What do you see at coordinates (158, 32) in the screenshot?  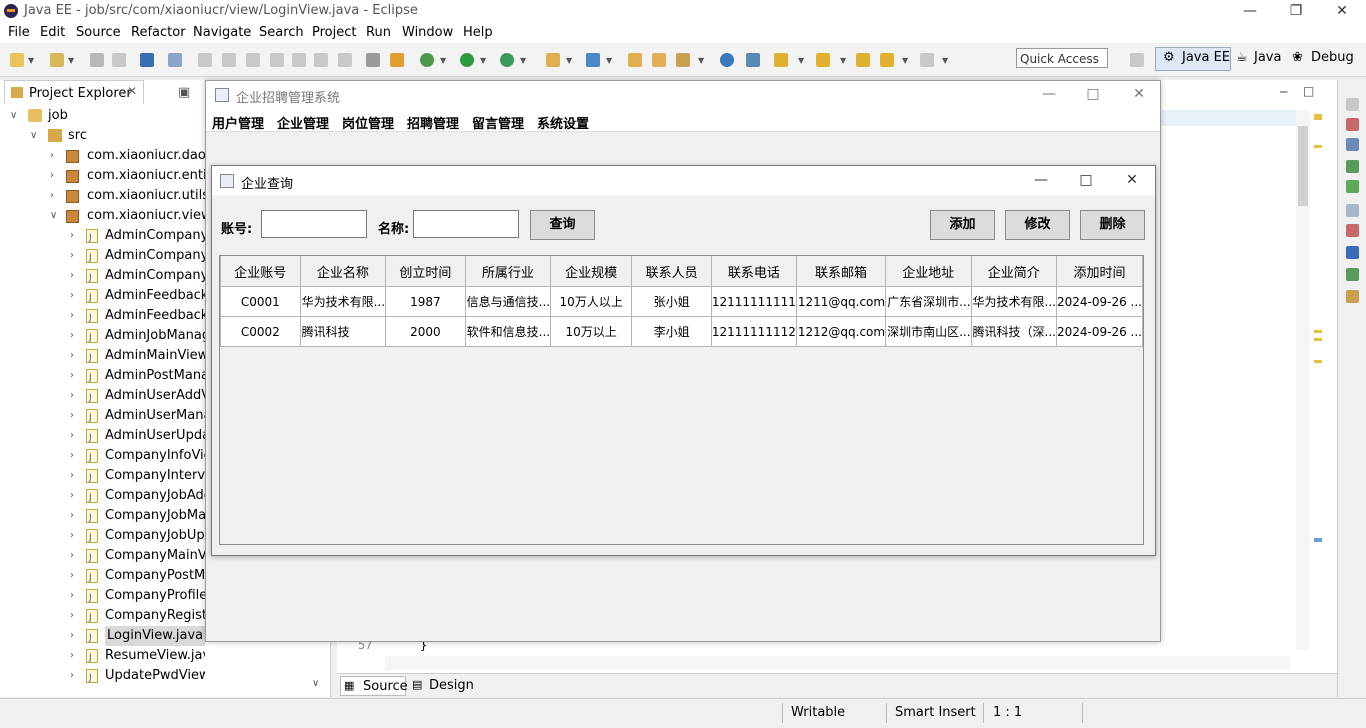 I see `menu-refactor: Refactor` at bounding box center [158, 32].